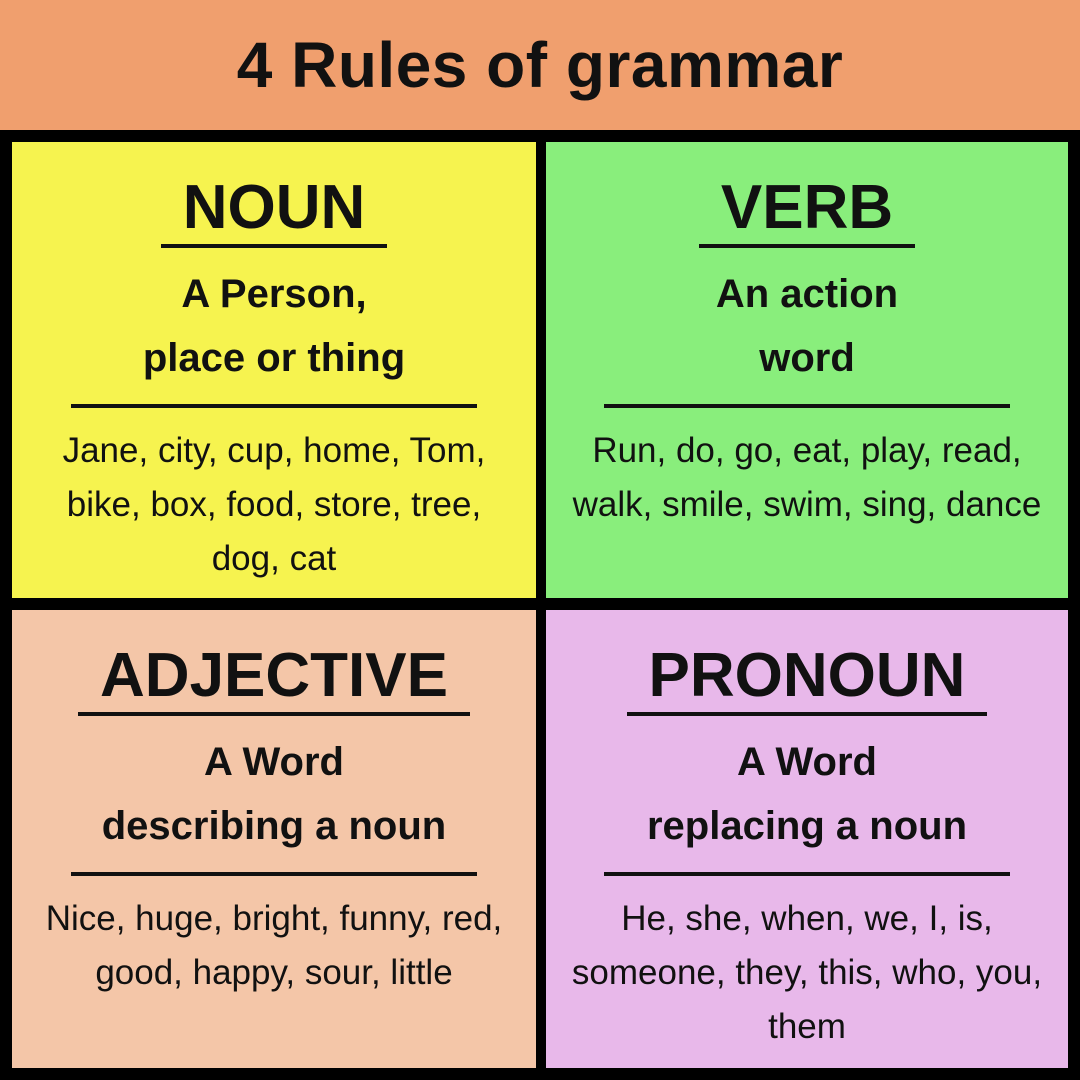 This screenshot has height=1080, width=1080. I want to click on noun-heading: NOUN, so click(274, 210).